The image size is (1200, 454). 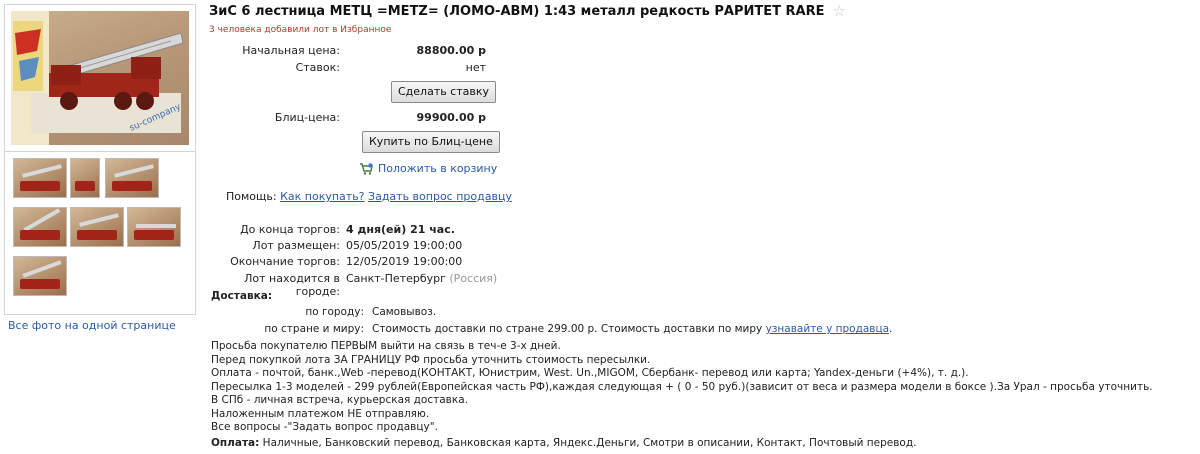 I want to click on end-date-value: 12/05/2019 19:00:00, so click(x=404, y=261).